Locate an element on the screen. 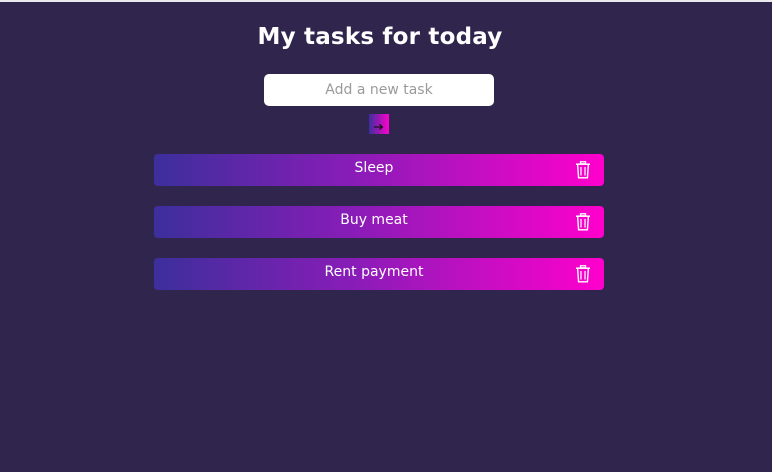 This screenshot has width=772, height=472. task-label: Rent payment is located at coordinates (374, 272).